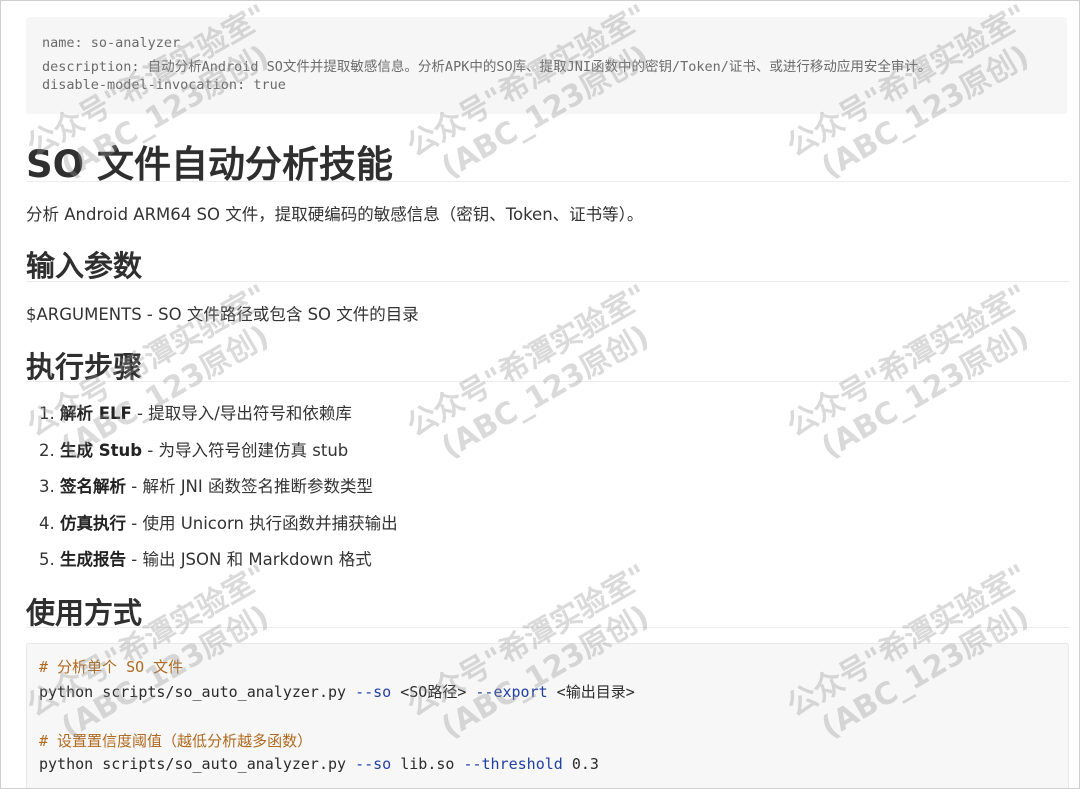  I want to click on front-matter-invocation: disable-model-invocation: true, so click(164, 85).